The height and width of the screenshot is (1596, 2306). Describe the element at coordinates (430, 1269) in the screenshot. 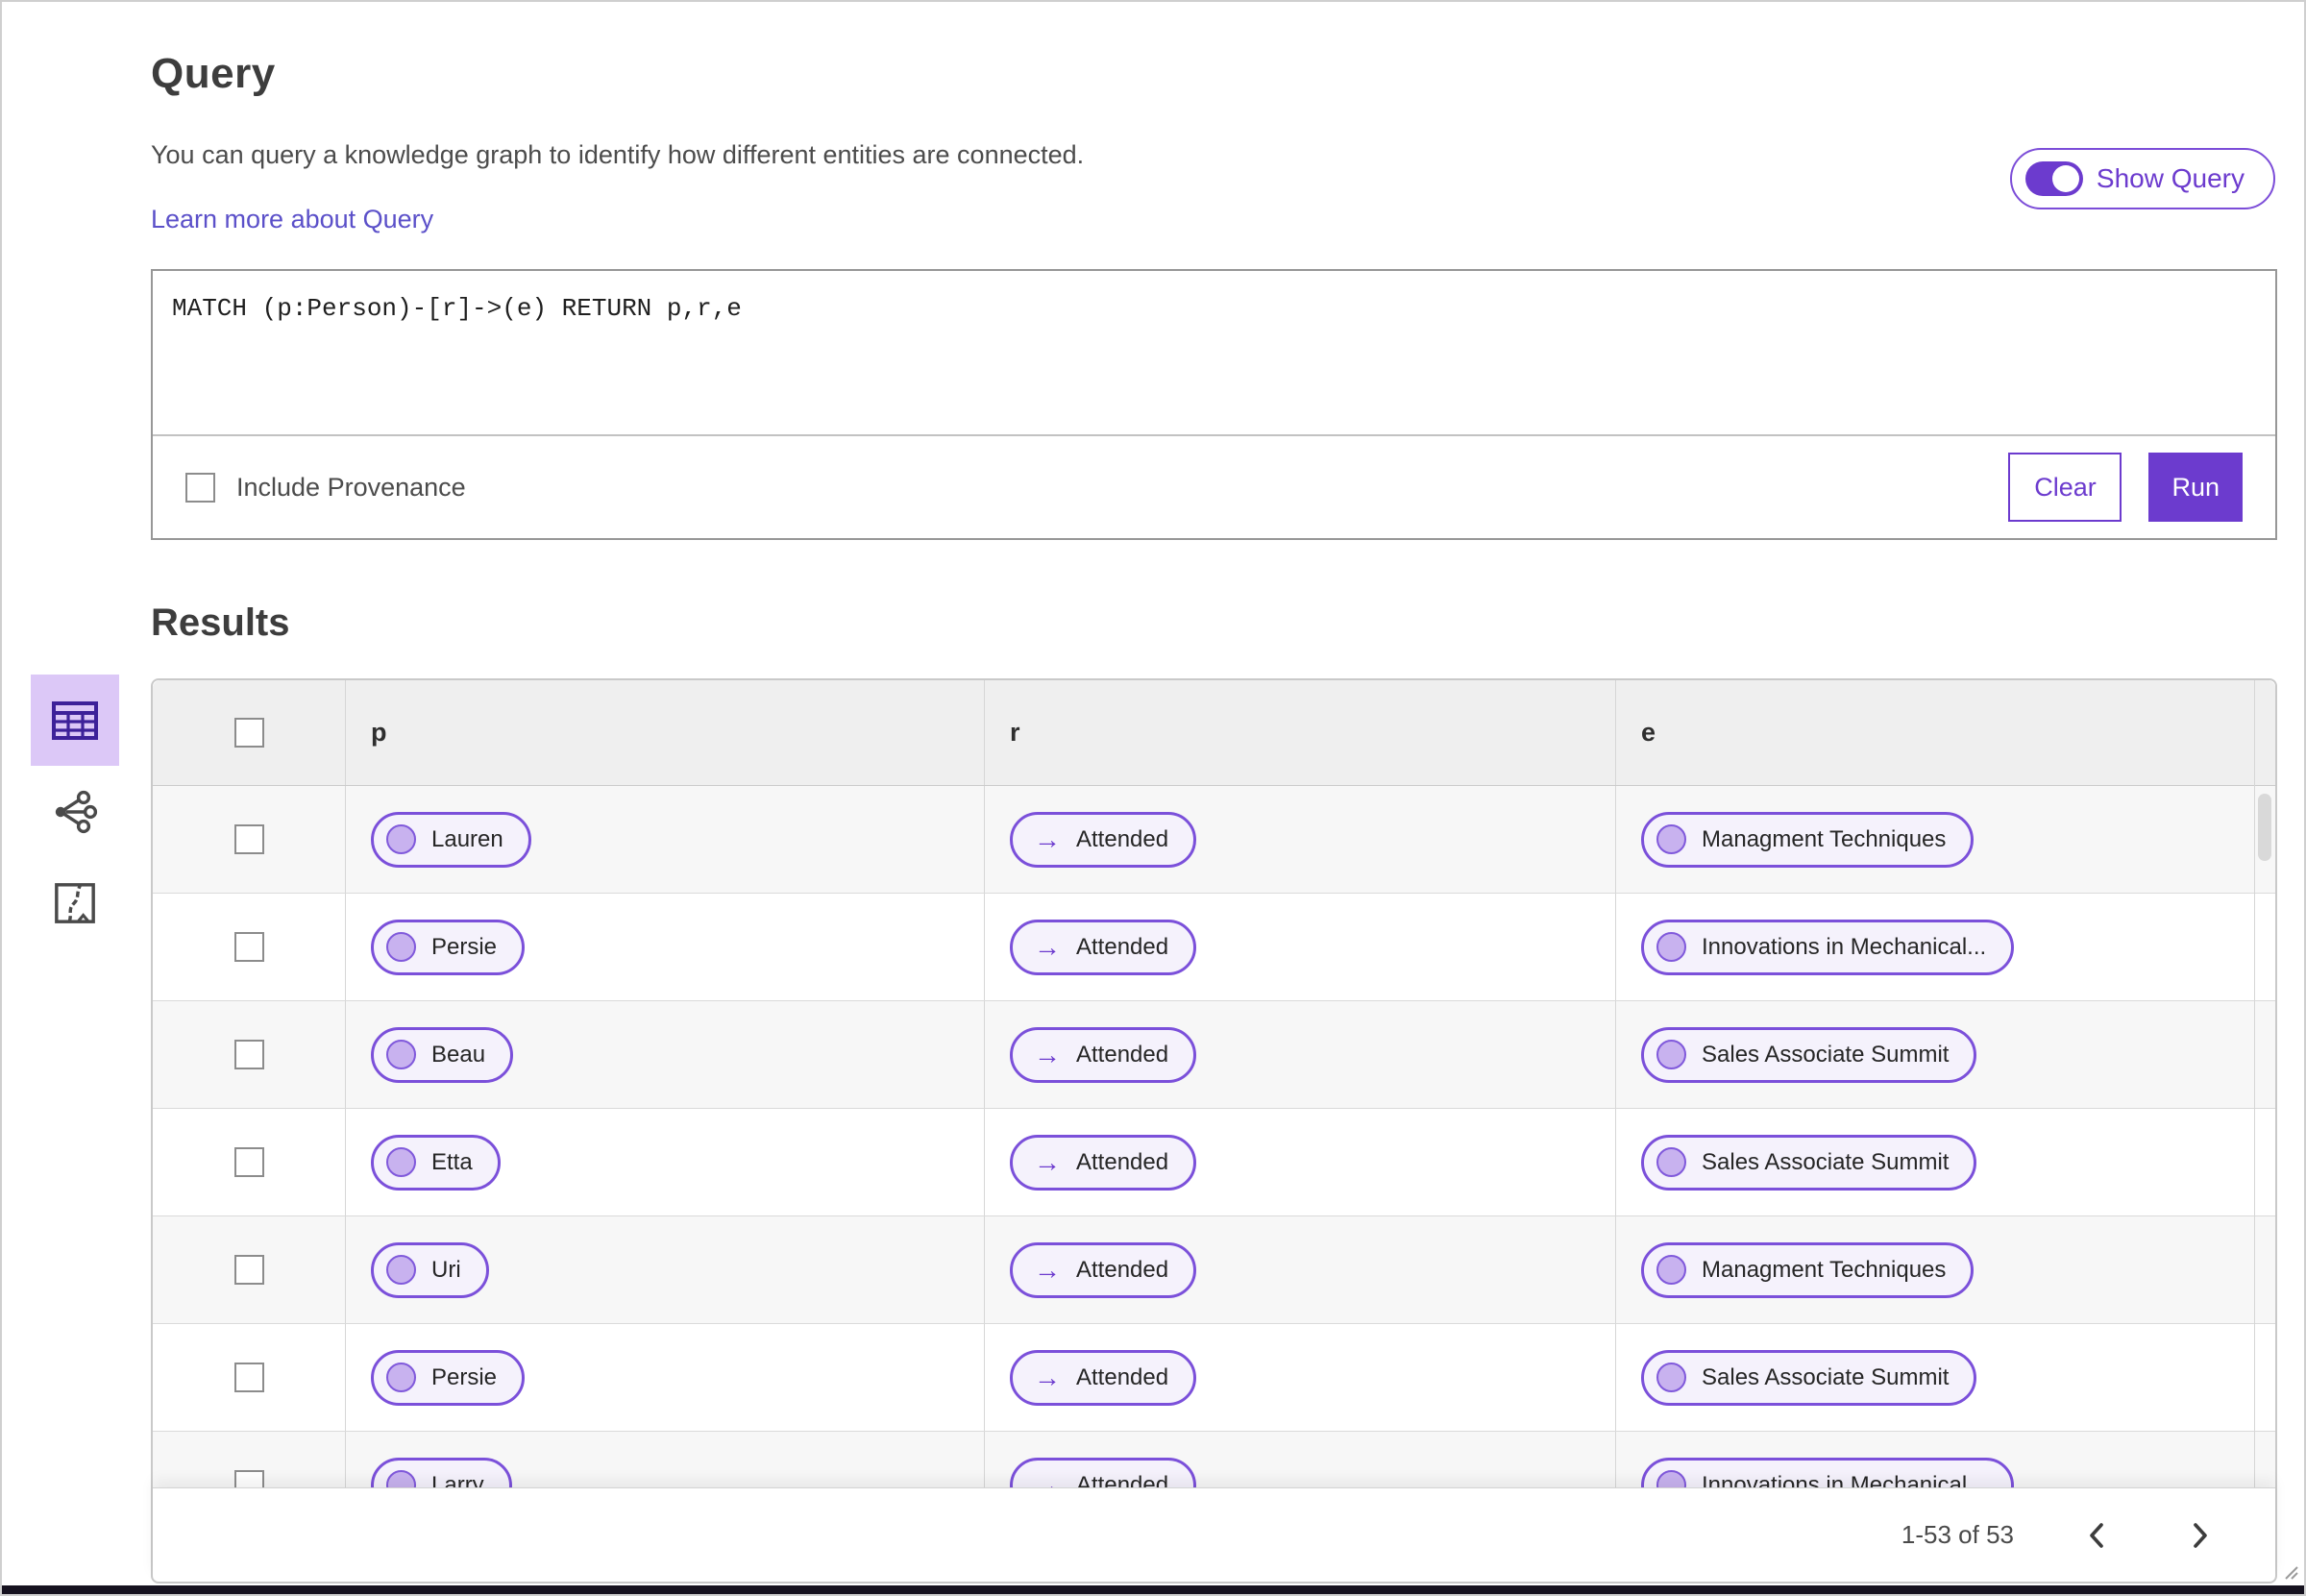

I see `person-node-pill: Uri` at that location.